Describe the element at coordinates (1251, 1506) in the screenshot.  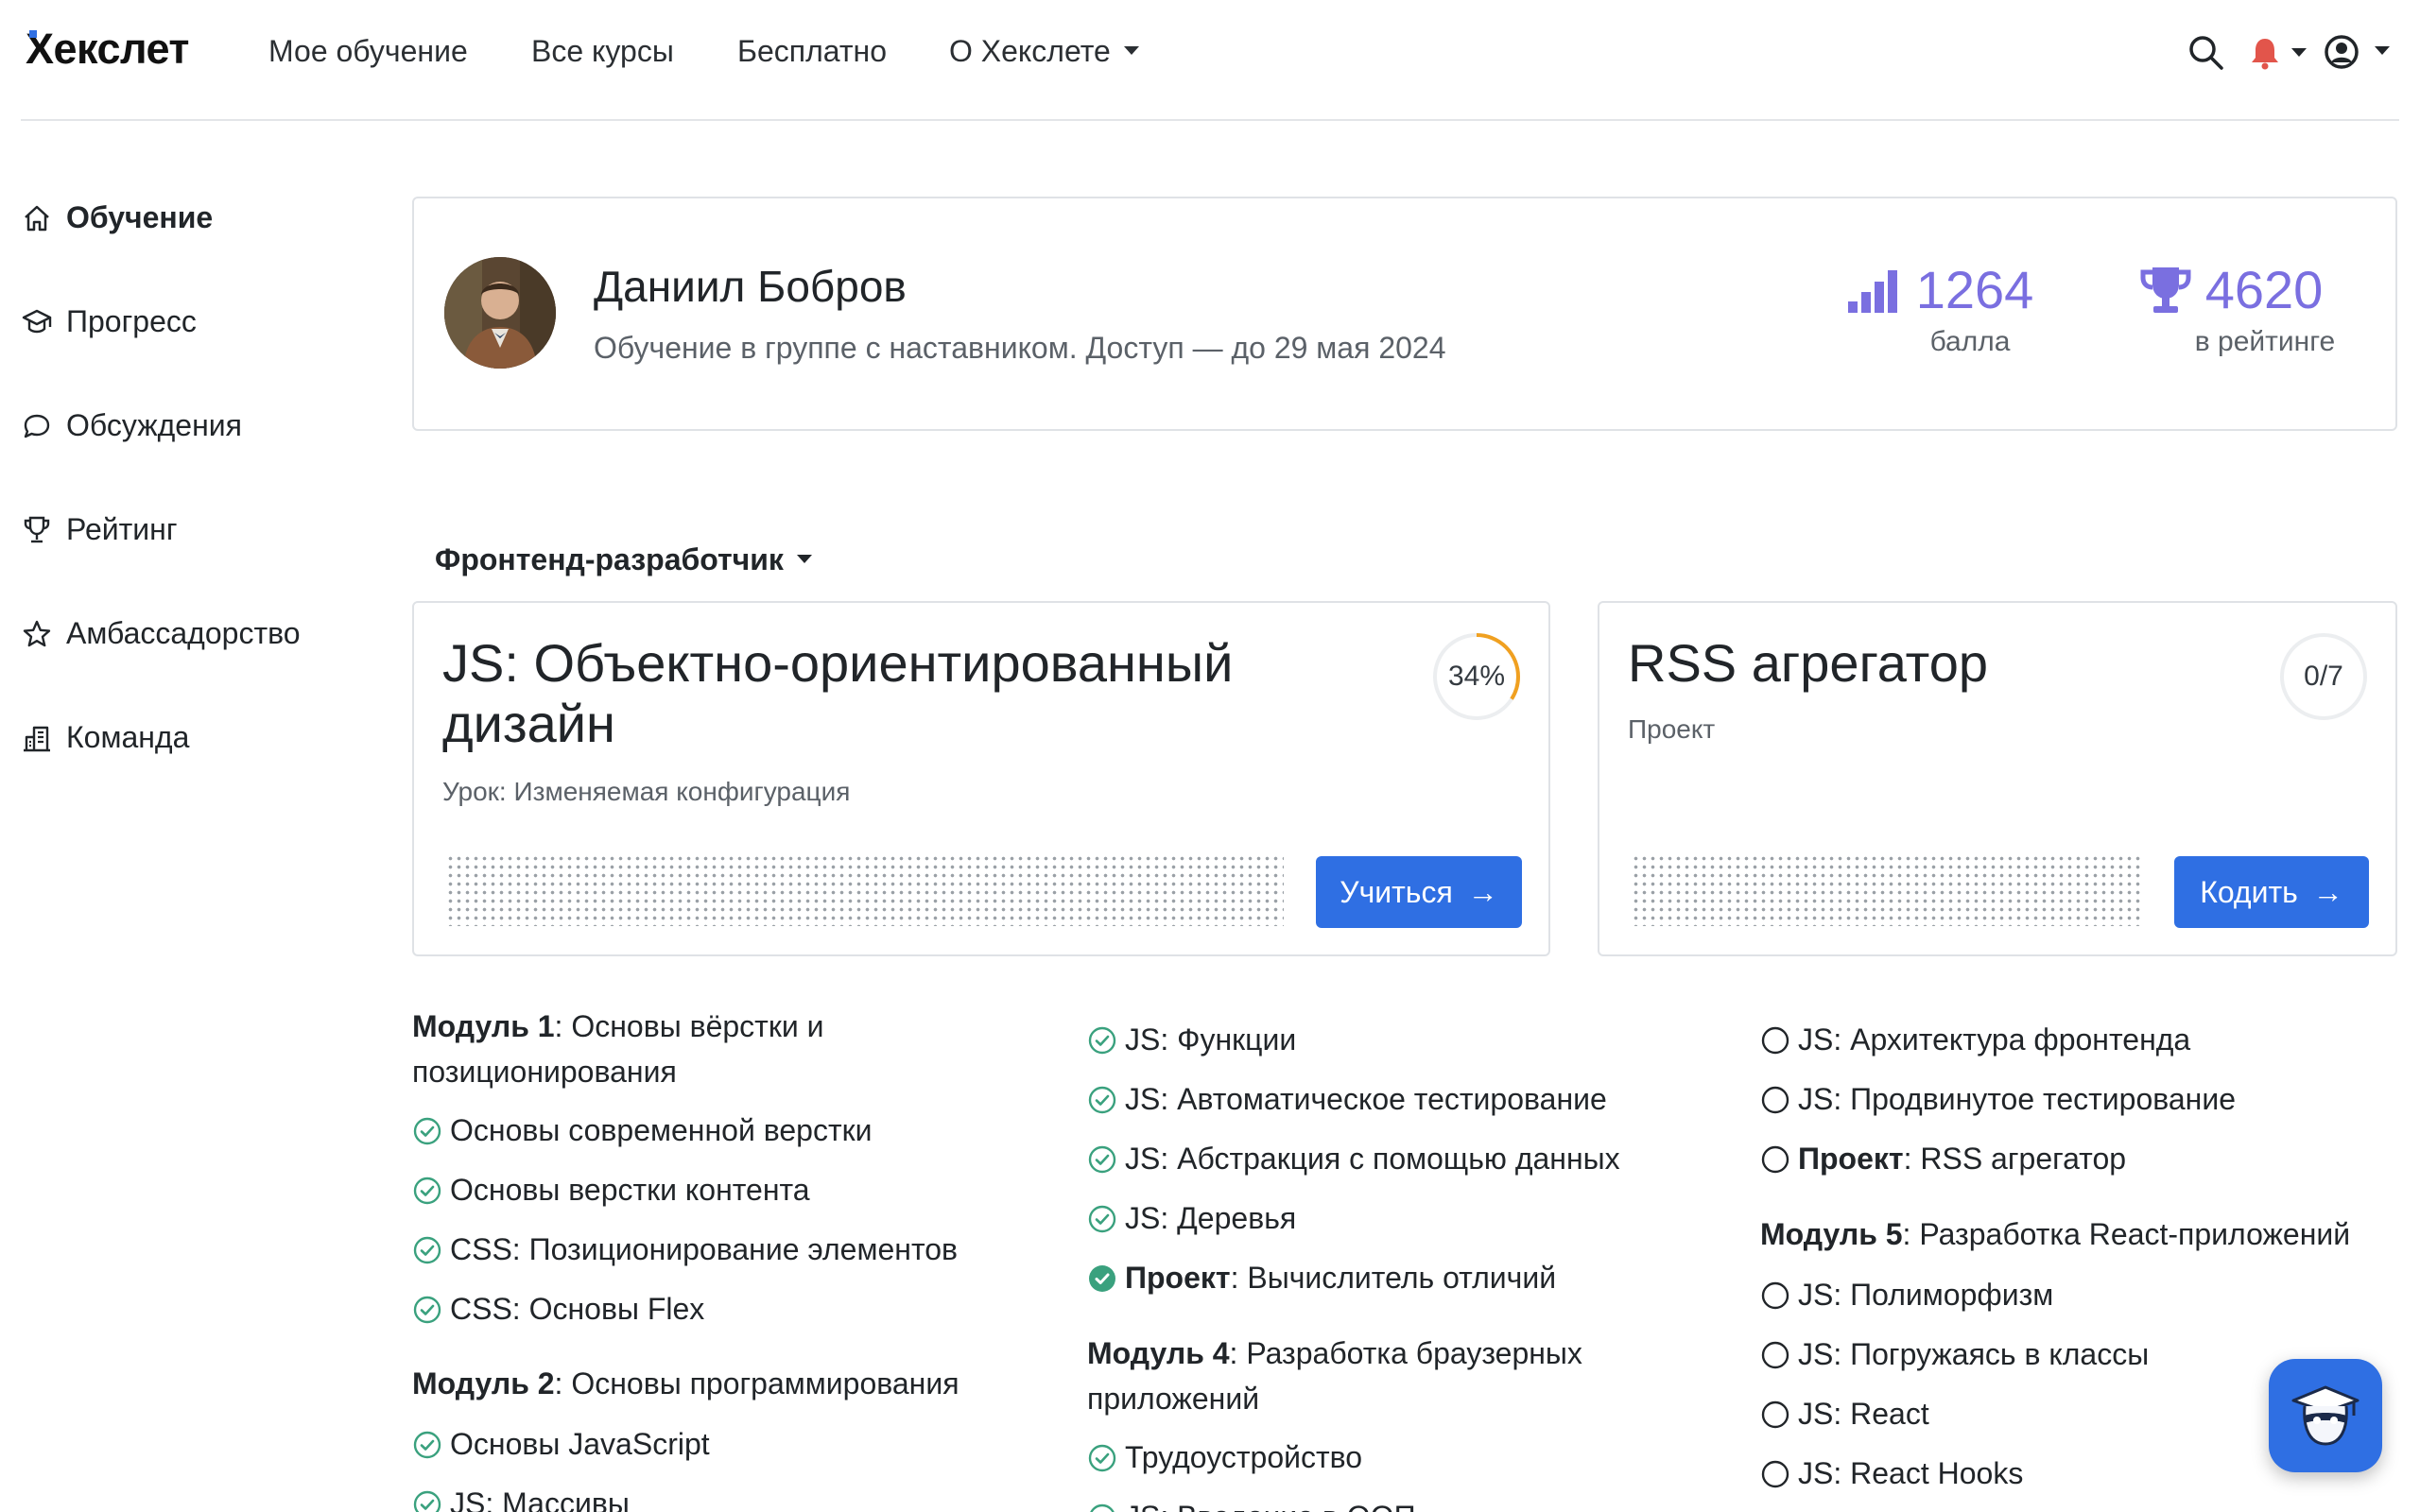
I see `course-item: JS: Введение в ООП` at that location.